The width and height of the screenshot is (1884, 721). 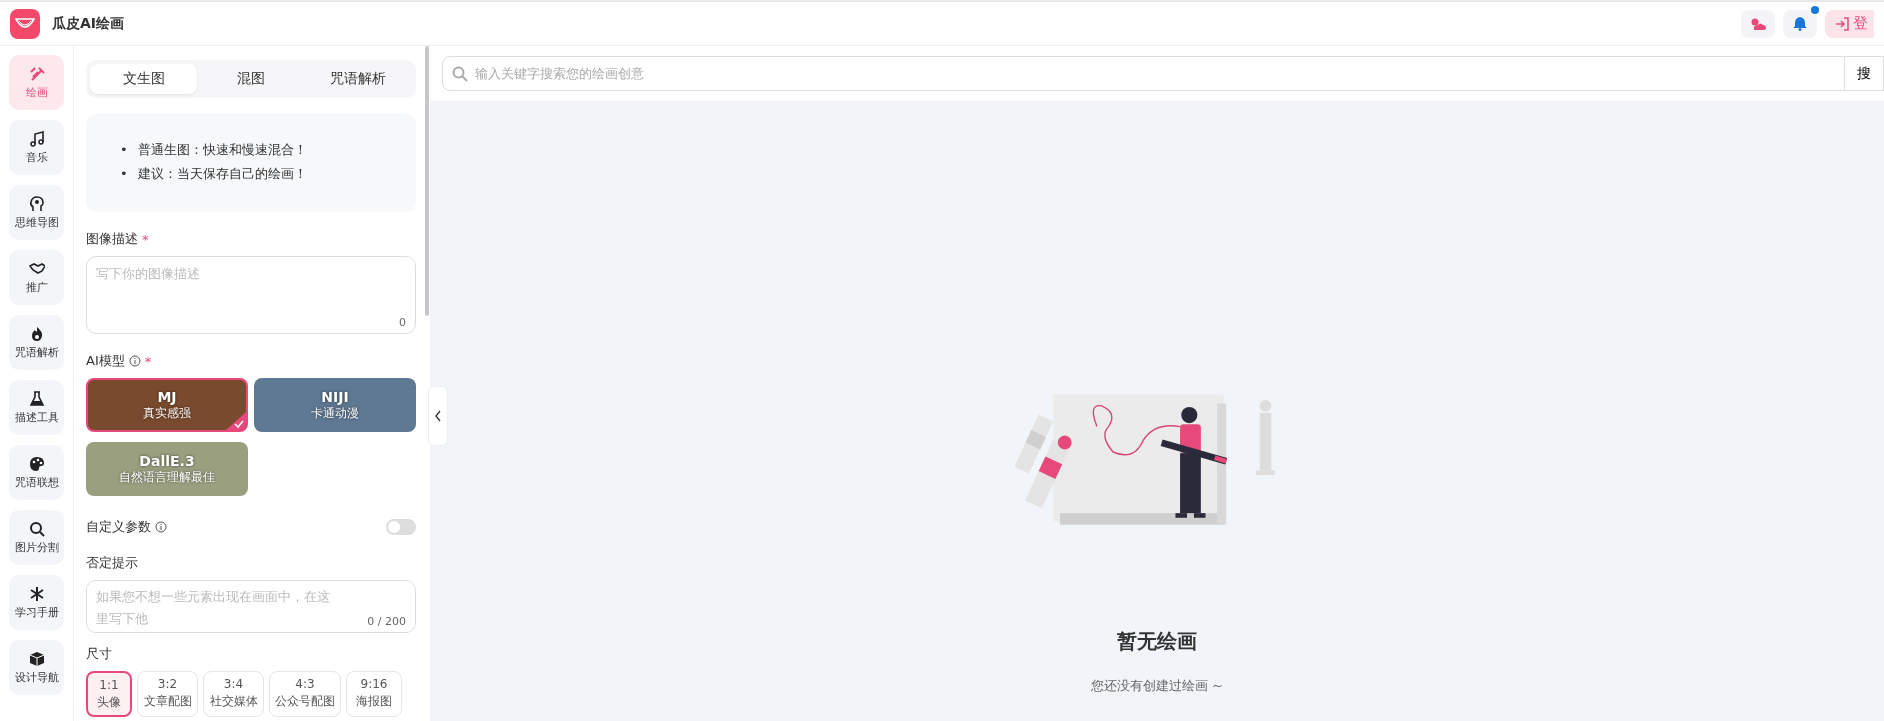 What do you see at coordinates (36, 398) in the screenshot?
I see `flask-icon` at bounding box center [36, 398].